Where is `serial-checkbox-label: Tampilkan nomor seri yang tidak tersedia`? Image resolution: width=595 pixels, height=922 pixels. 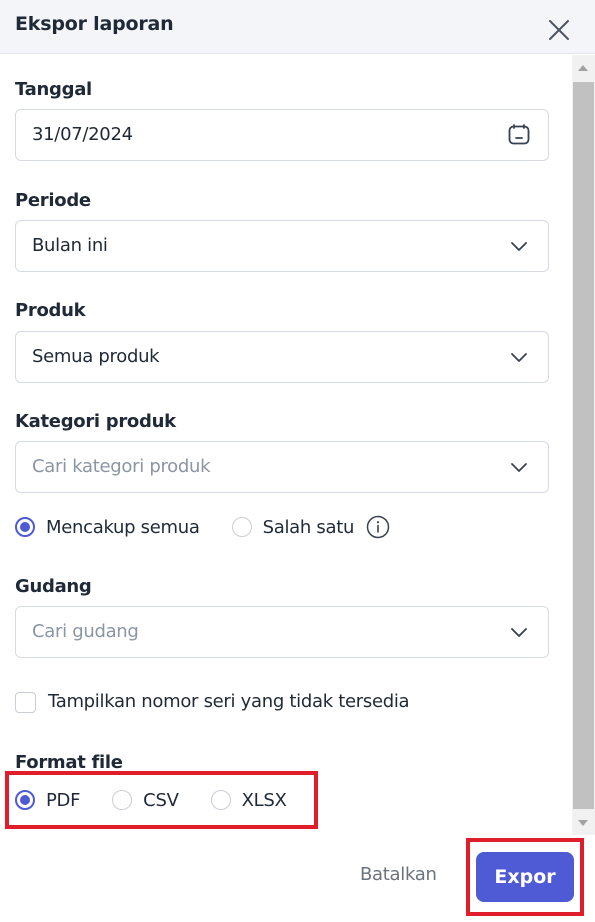 serial-checkbox-label: Tampilkan nomor seri yang tidak tersedia is located at coordinates (229, 701).